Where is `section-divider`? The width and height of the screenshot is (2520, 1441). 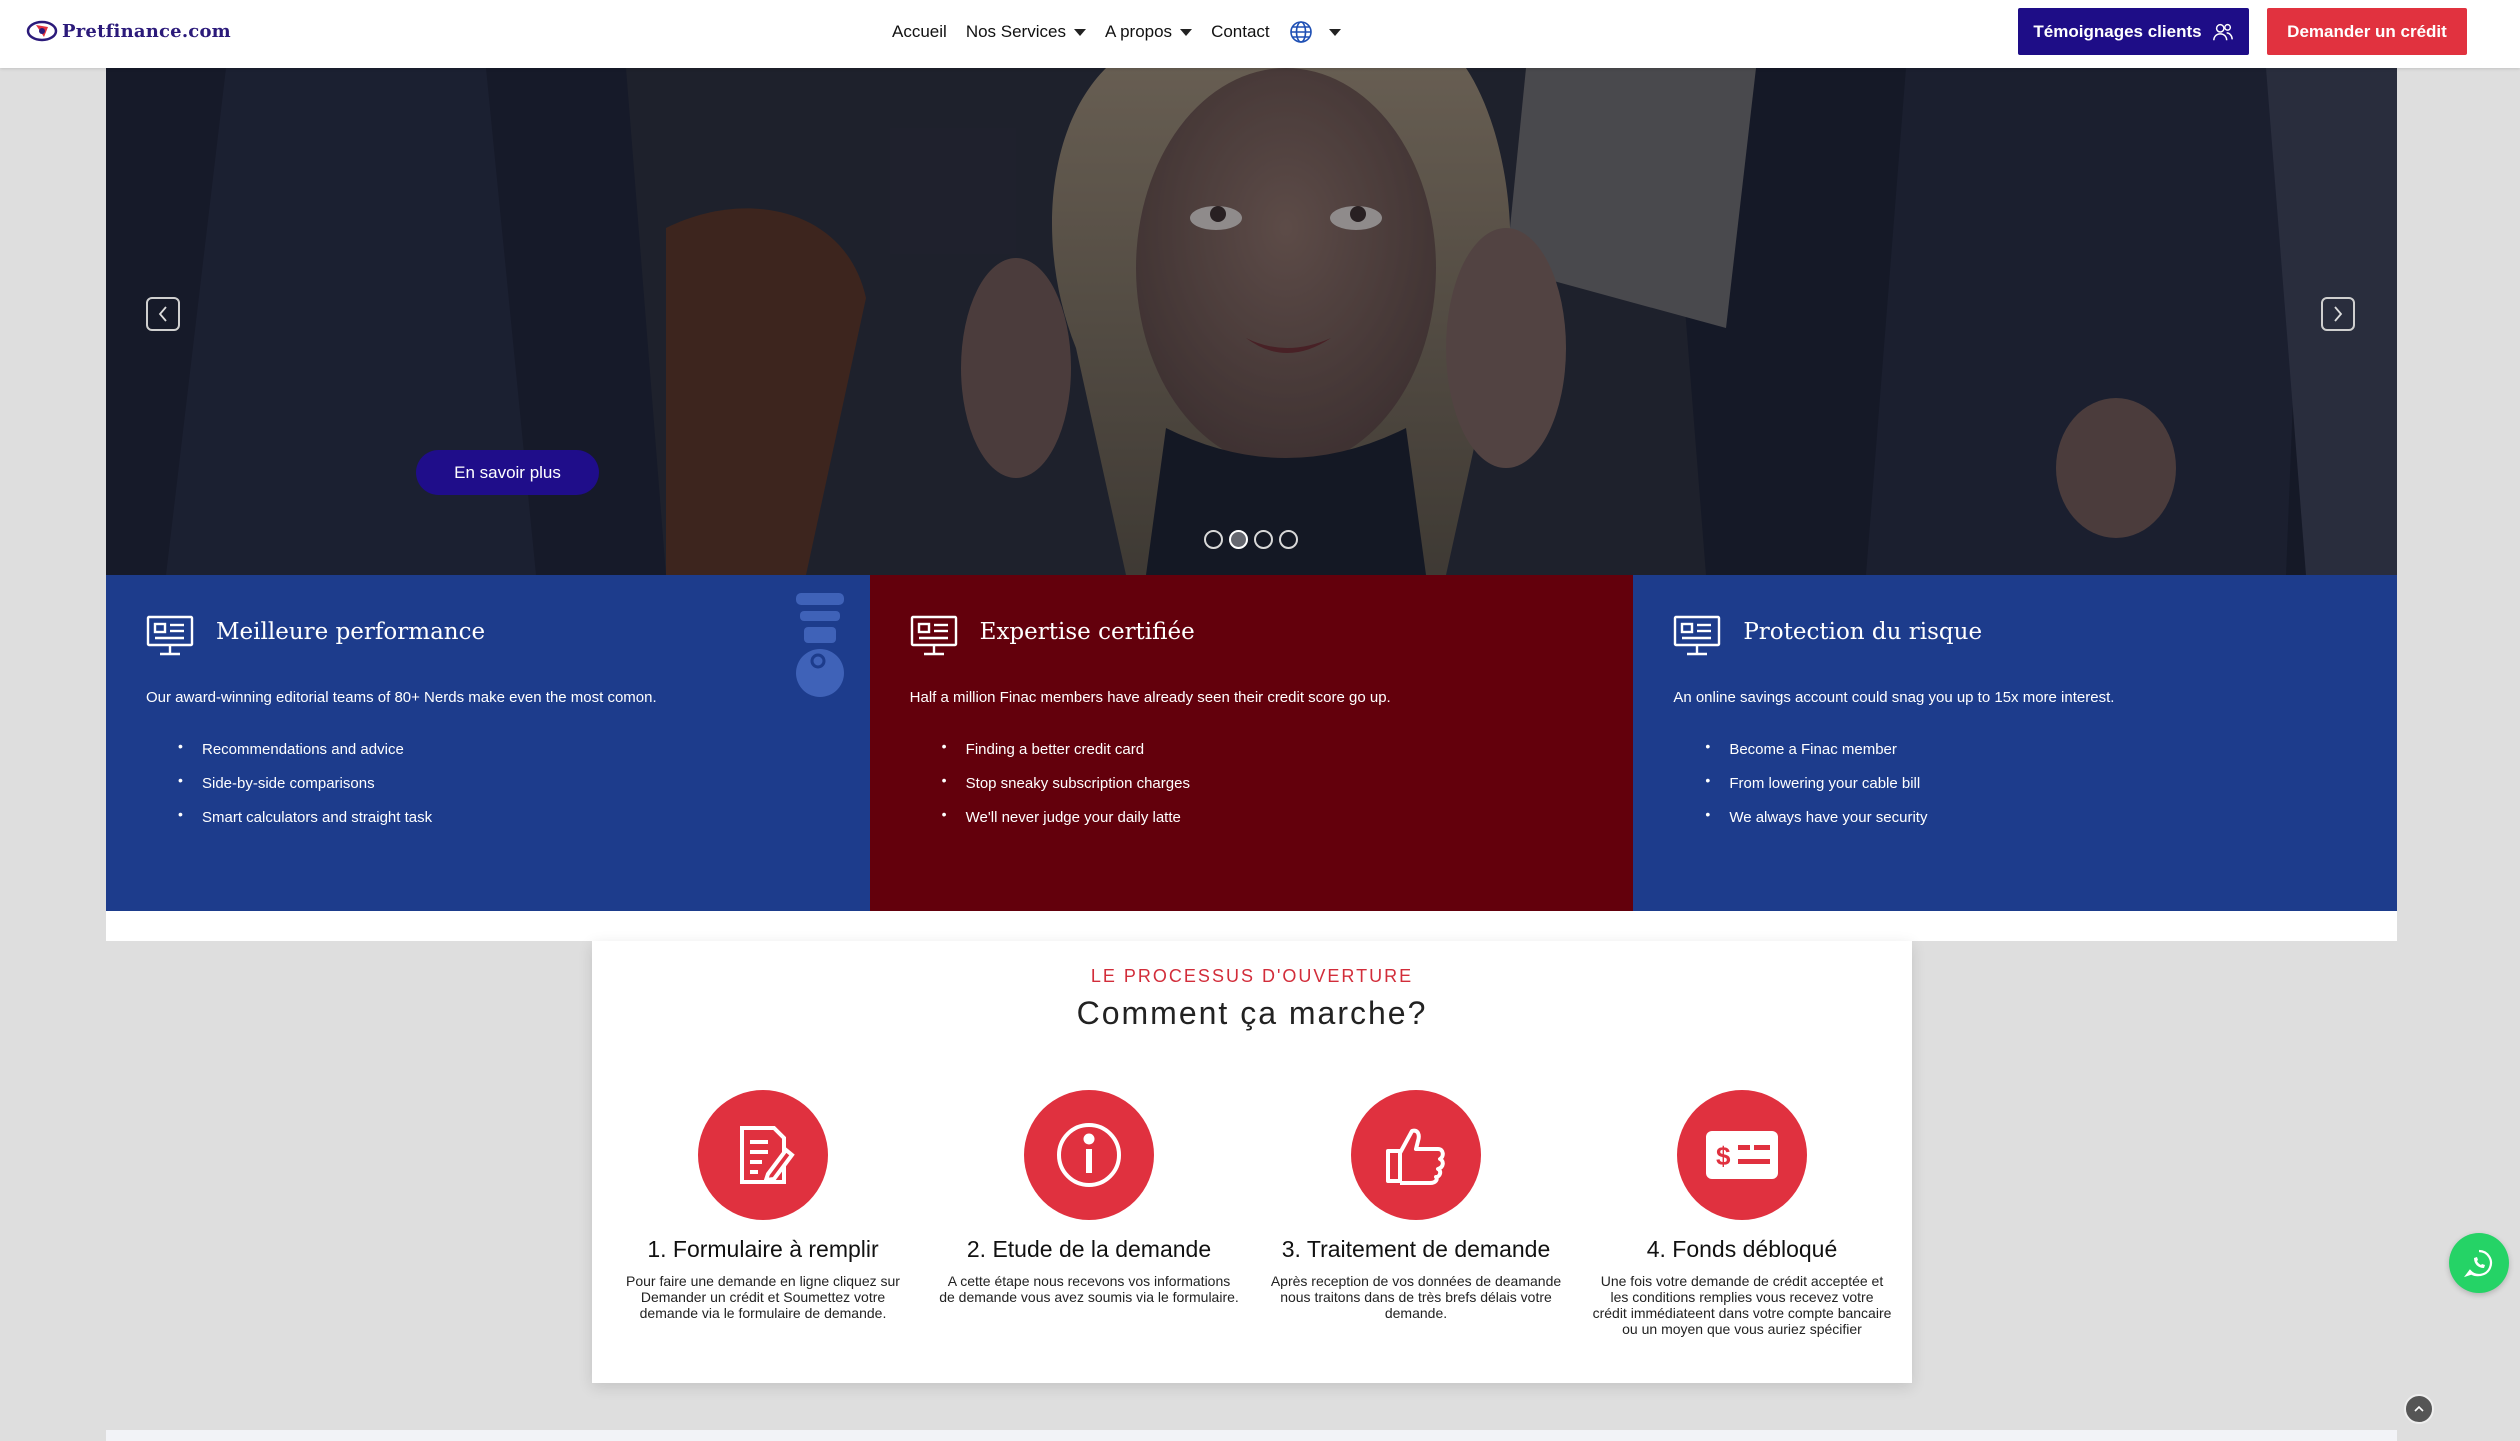 section-divider is located at coordinates (1251, 926).